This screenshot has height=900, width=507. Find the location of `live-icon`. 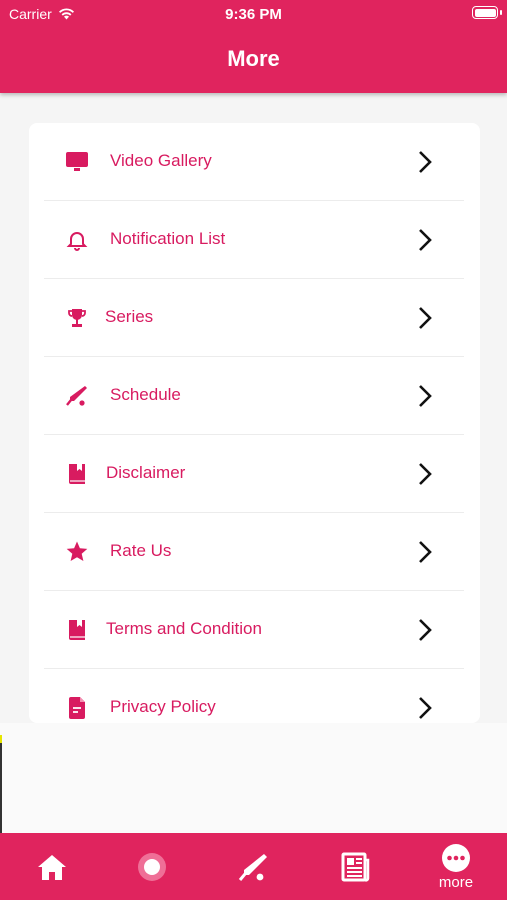

live-icon is located at coordinates (152, 866).